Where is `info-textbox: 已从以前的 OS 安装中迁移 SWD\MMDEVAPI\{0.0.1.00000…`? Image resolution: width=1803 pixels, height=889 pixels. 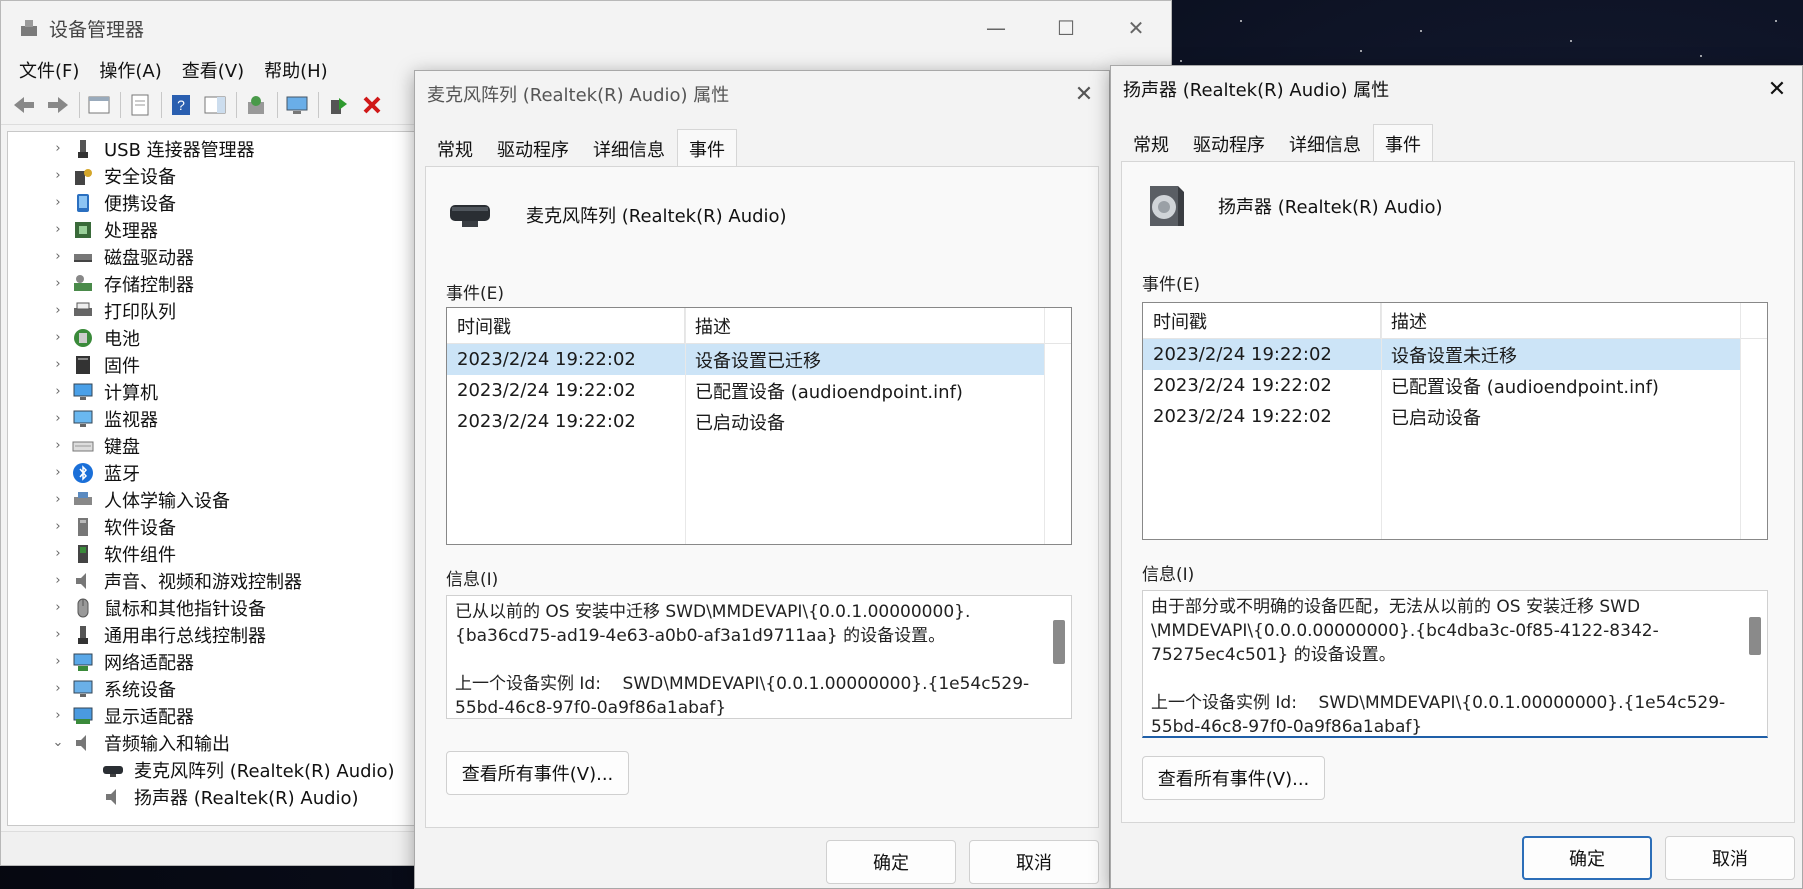
info-textbox: 已从以前的 OS 安装中迁移 SWD\MMDEVAPI\{0.0.1.00000… is located at coordinates (759, 657).